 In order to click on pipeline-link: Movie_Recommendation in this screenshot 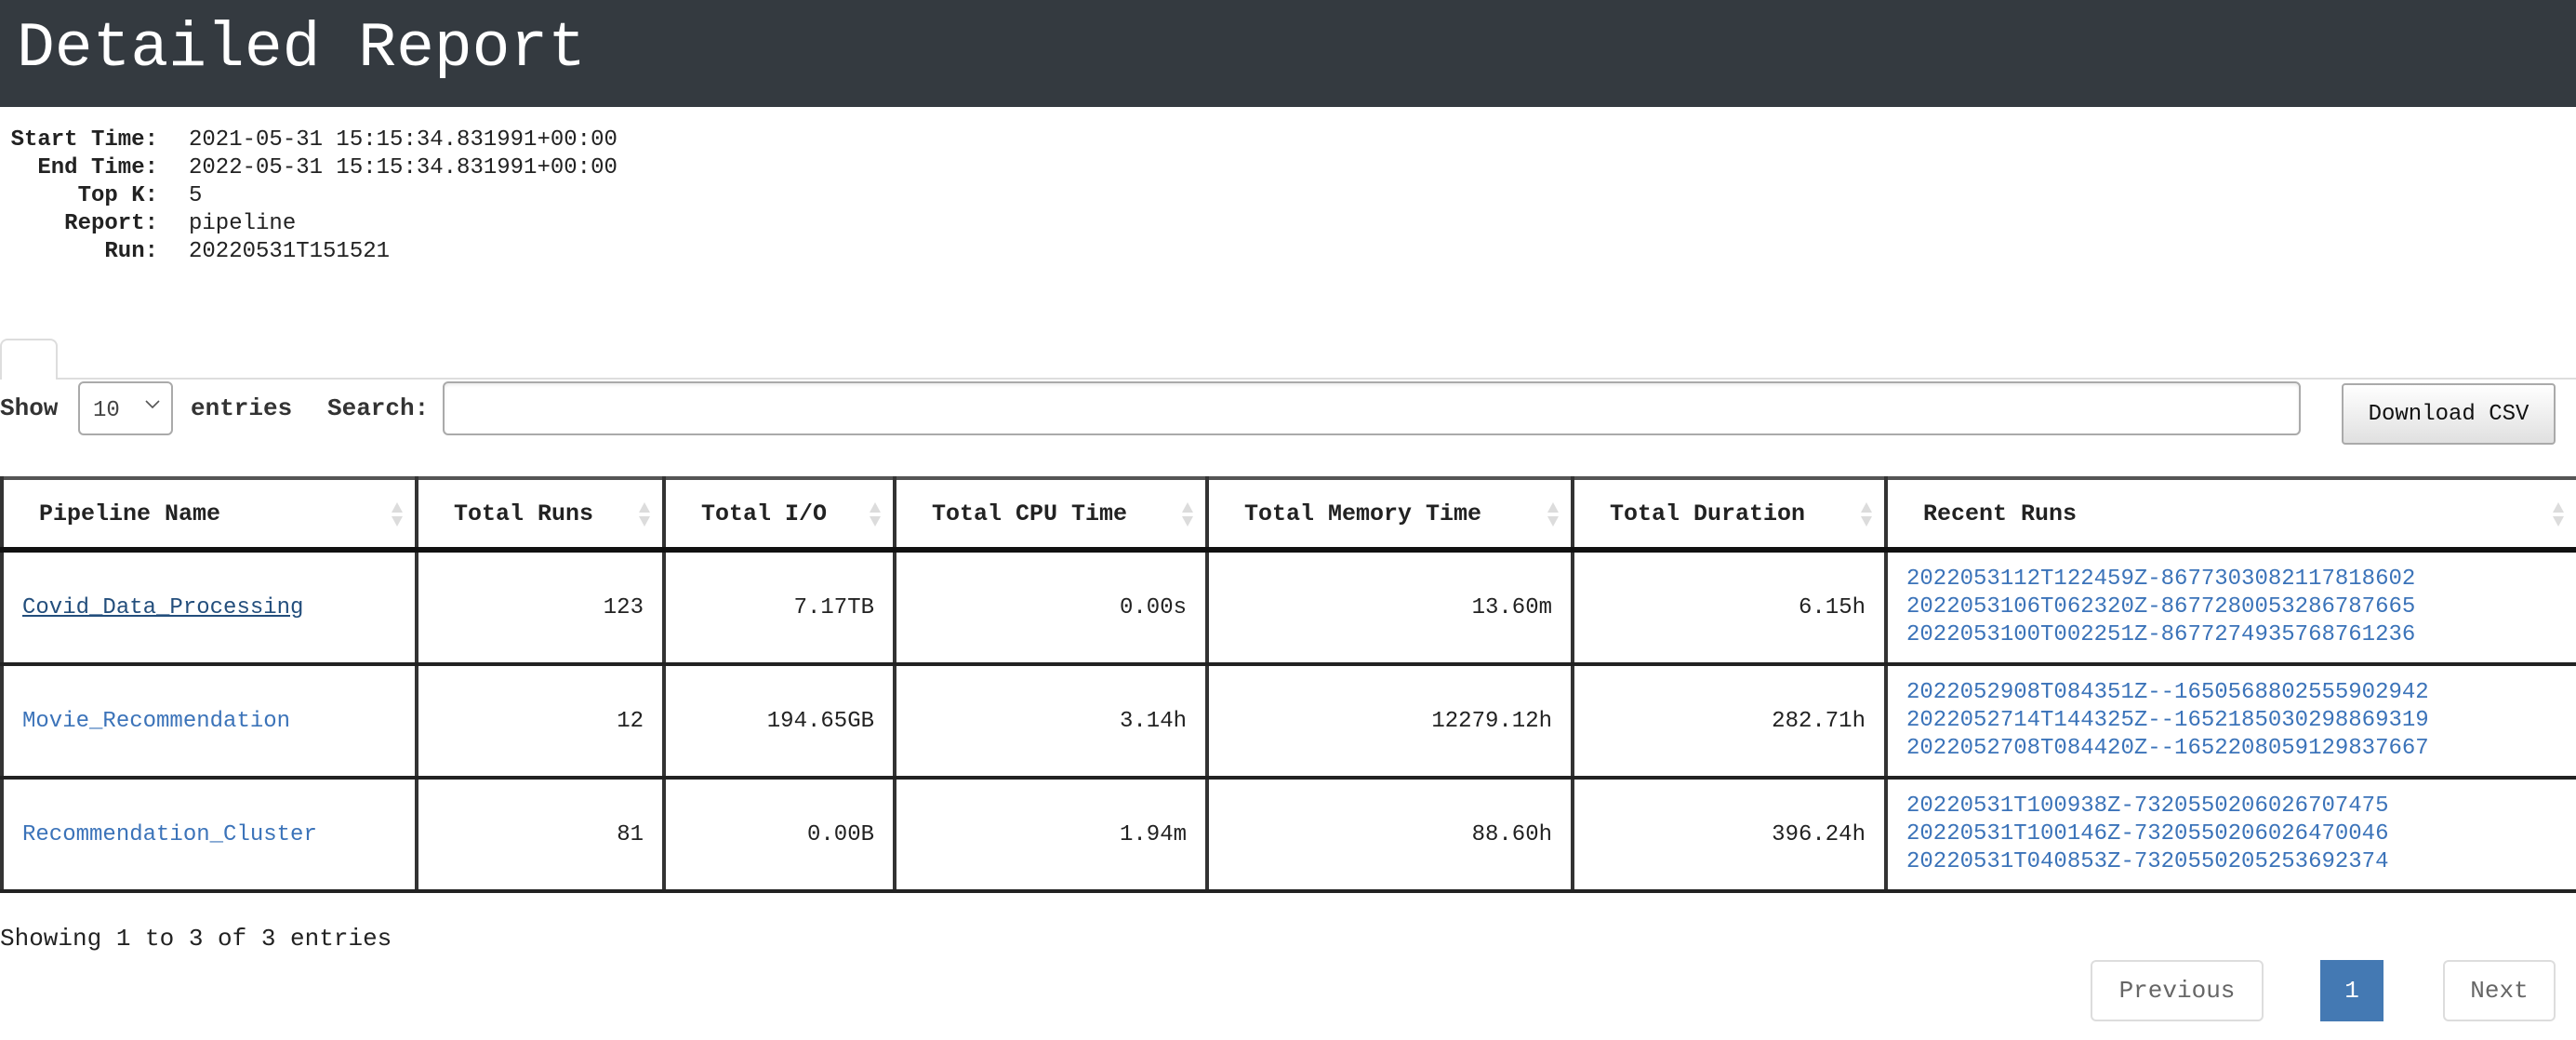, I will do `click(156, 721)`.